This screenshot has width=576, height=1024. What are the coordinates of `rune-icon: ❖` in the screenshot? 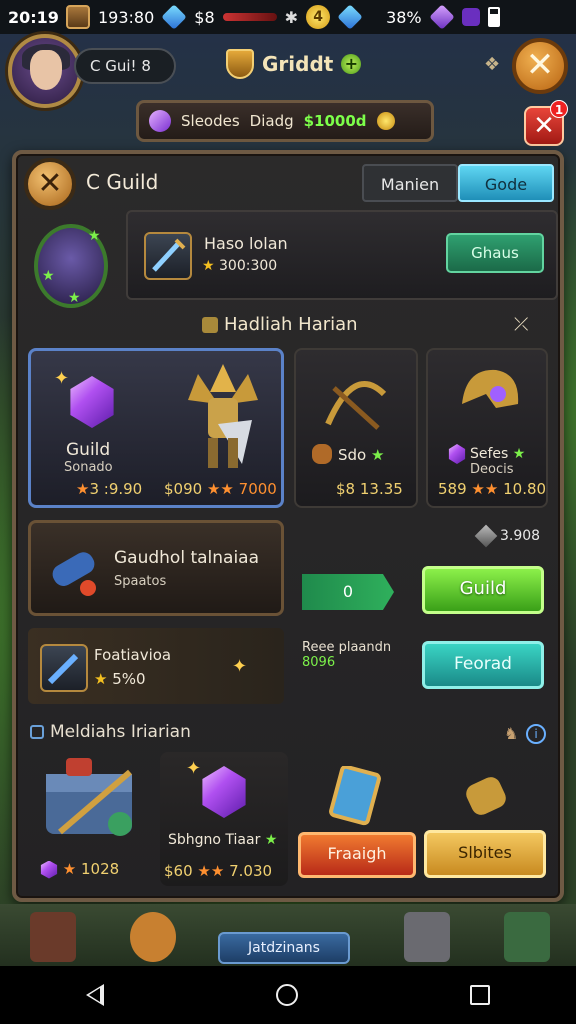 It's located at (492, 64).